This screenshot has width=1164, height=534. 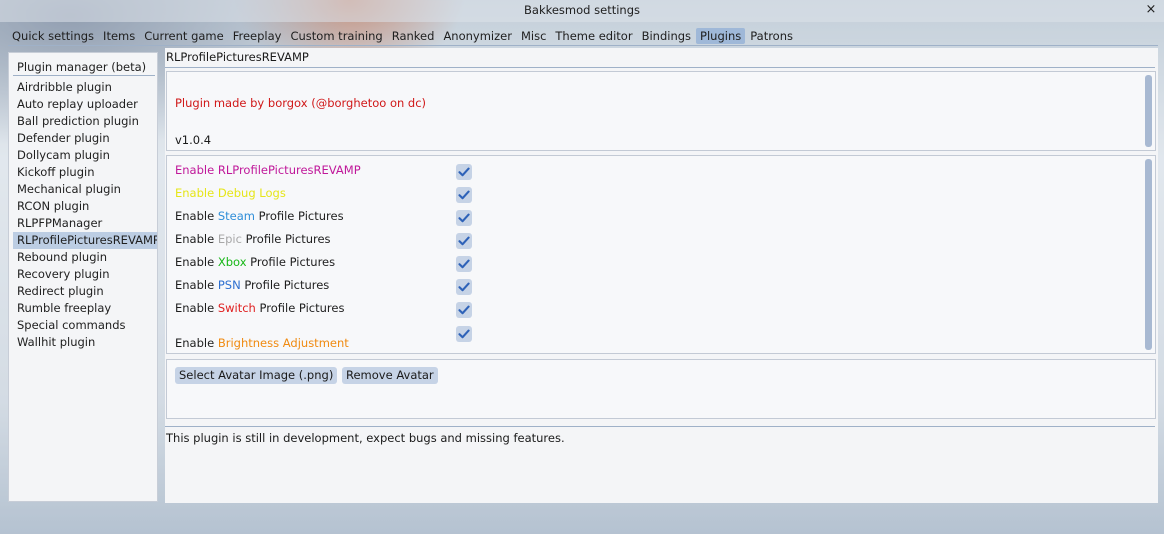 What do you see at coordinates (257, 36) in the screenshot?
I see `tab-freeplay: Freeplay` at bounding box center [257, 36].